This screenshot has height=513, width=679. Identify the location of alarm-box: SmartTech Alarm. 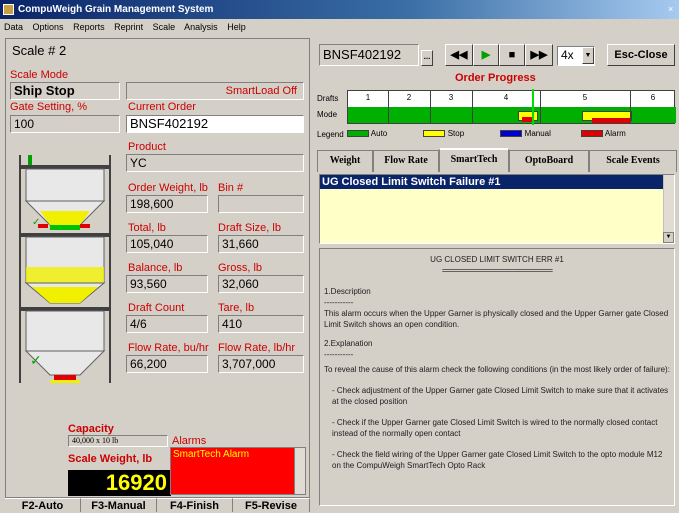
(238, 471).